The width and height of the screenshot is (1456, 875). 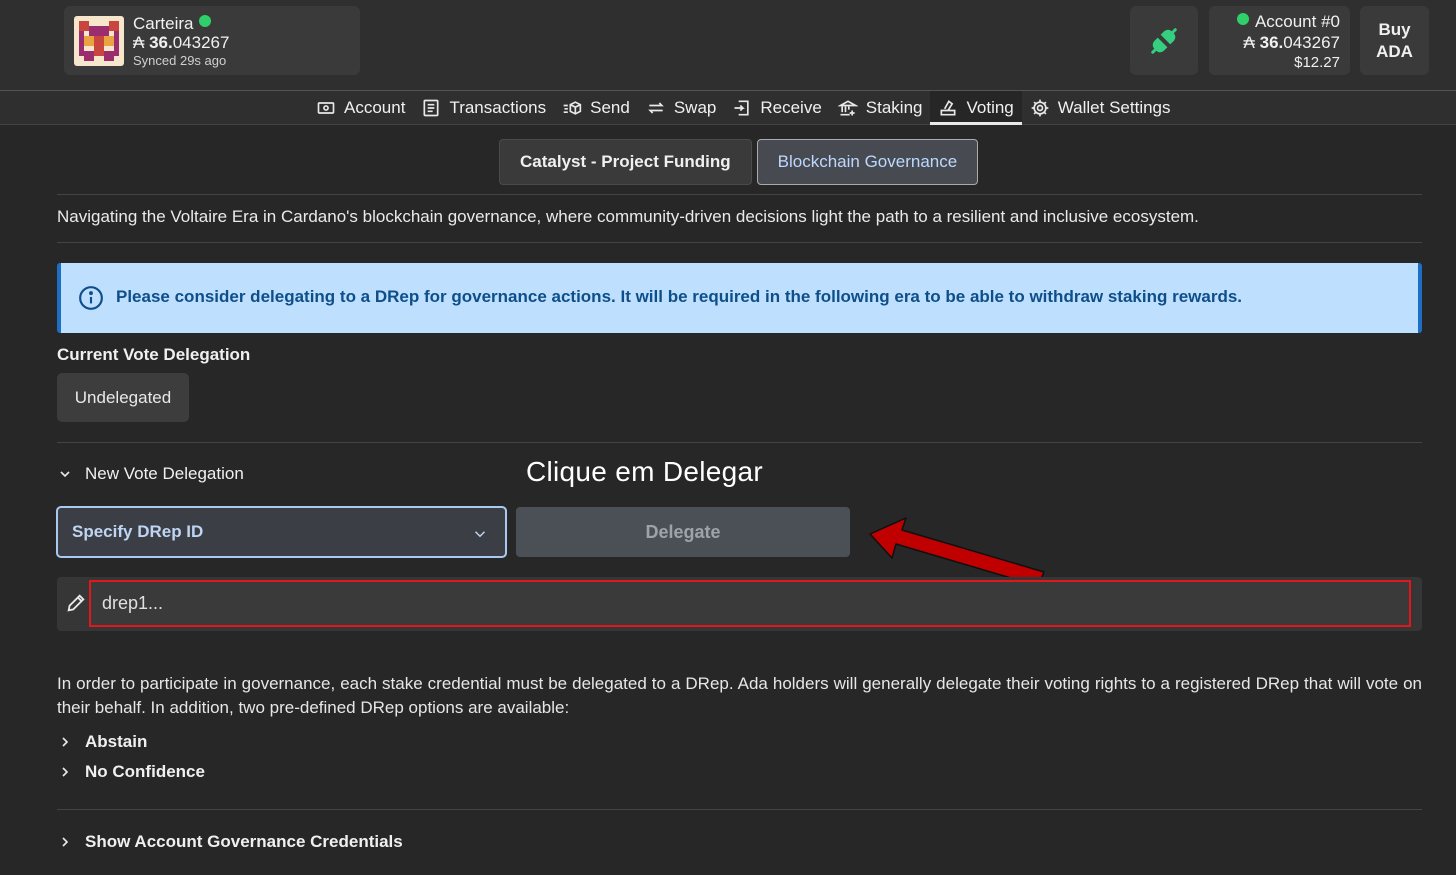 What do you see at coordinates (76, 603) in the screenshot?
I see `pencil-icon` at bounding box center [76, 603].